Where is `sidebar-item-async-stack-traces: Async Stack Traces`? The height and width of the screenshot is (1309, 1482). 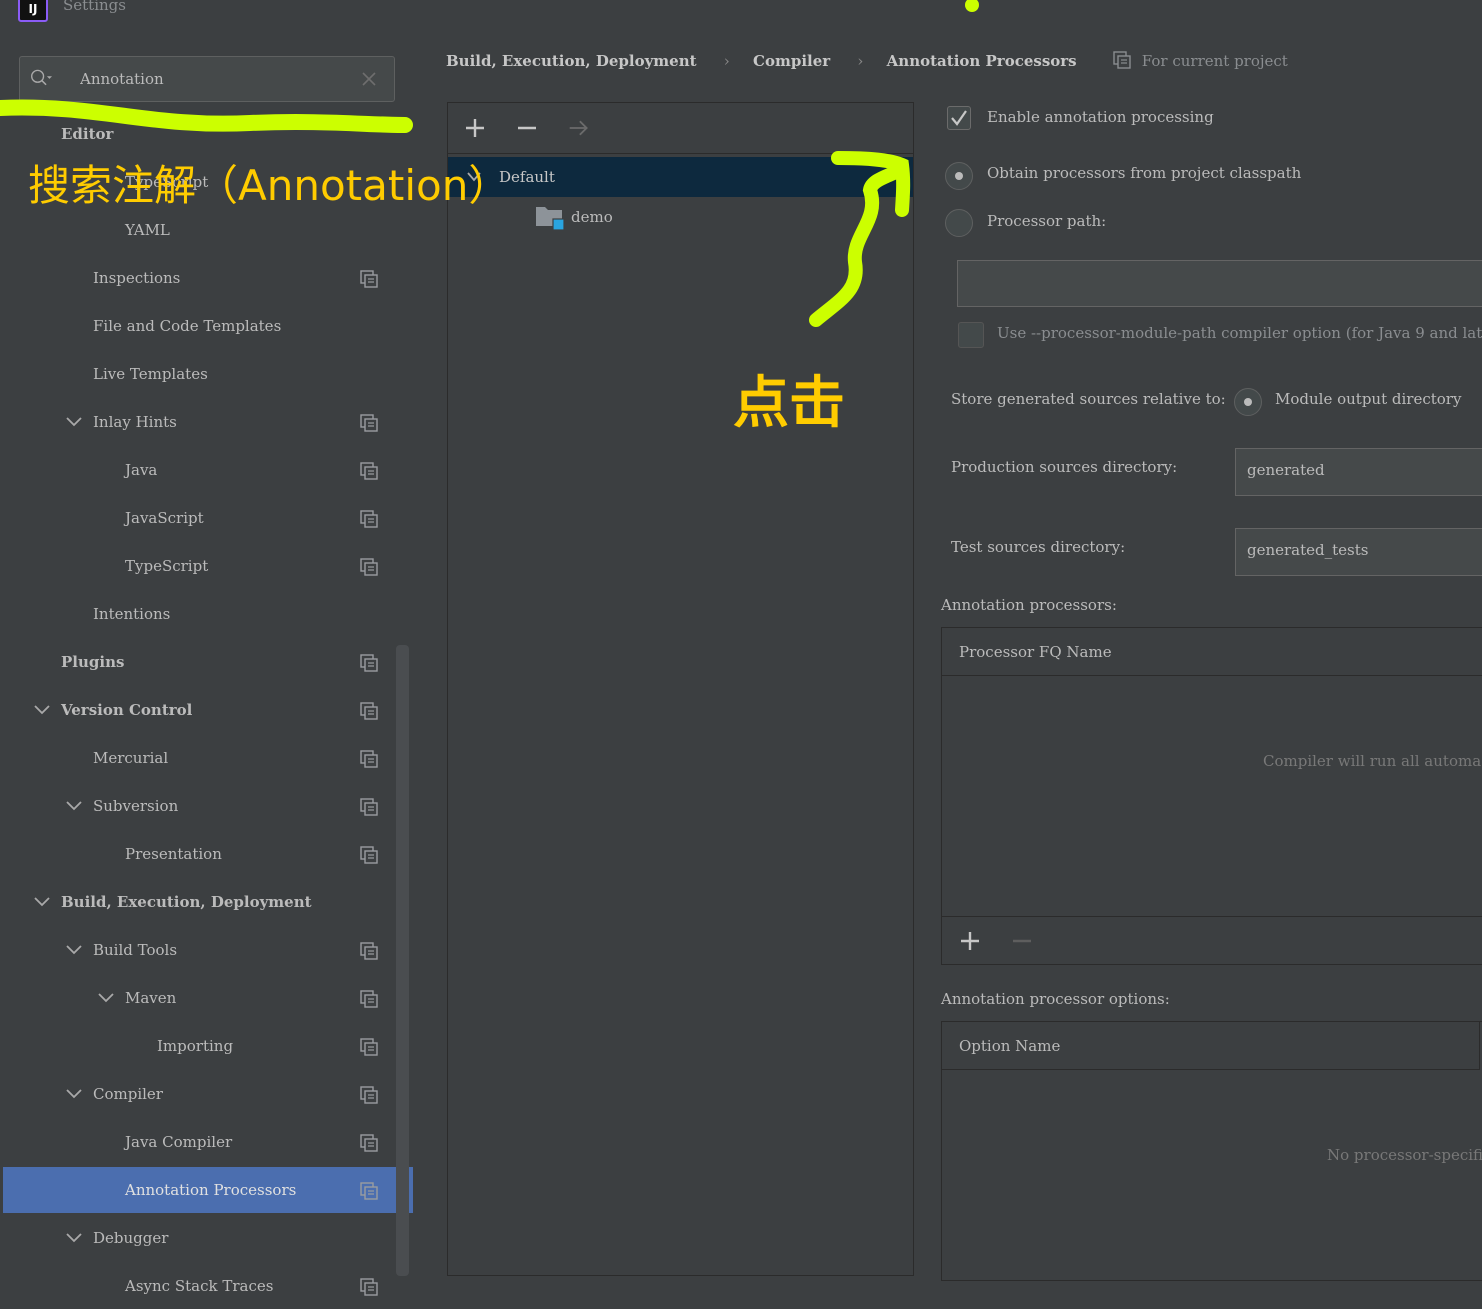 sidebar-item-async-stack-traces: Async Stack Traces is located at coordinates (208, 1286).